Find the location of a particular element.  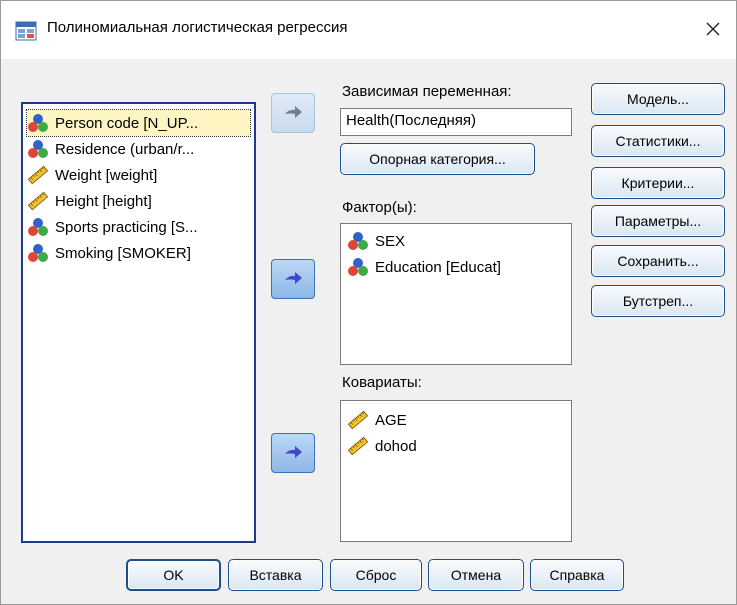

dependent-variable-field: Health(Последняя) is located at coordinates (456, 122).